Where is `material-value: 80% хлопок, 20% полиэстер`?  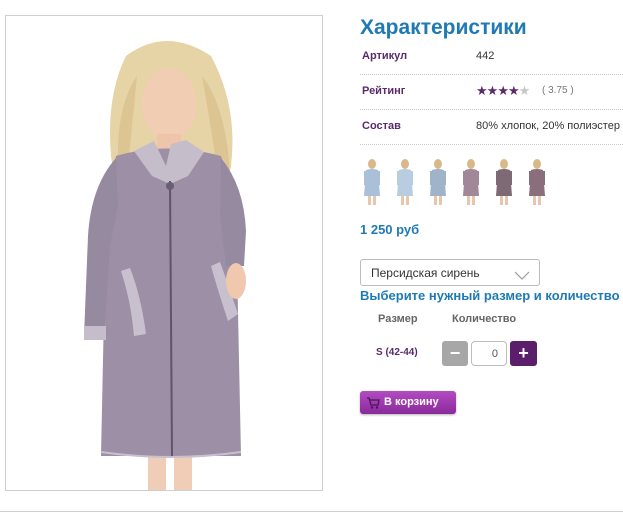
material-value: 80% хлопок, 20% полиэстер is located at coordinates (548, 126).